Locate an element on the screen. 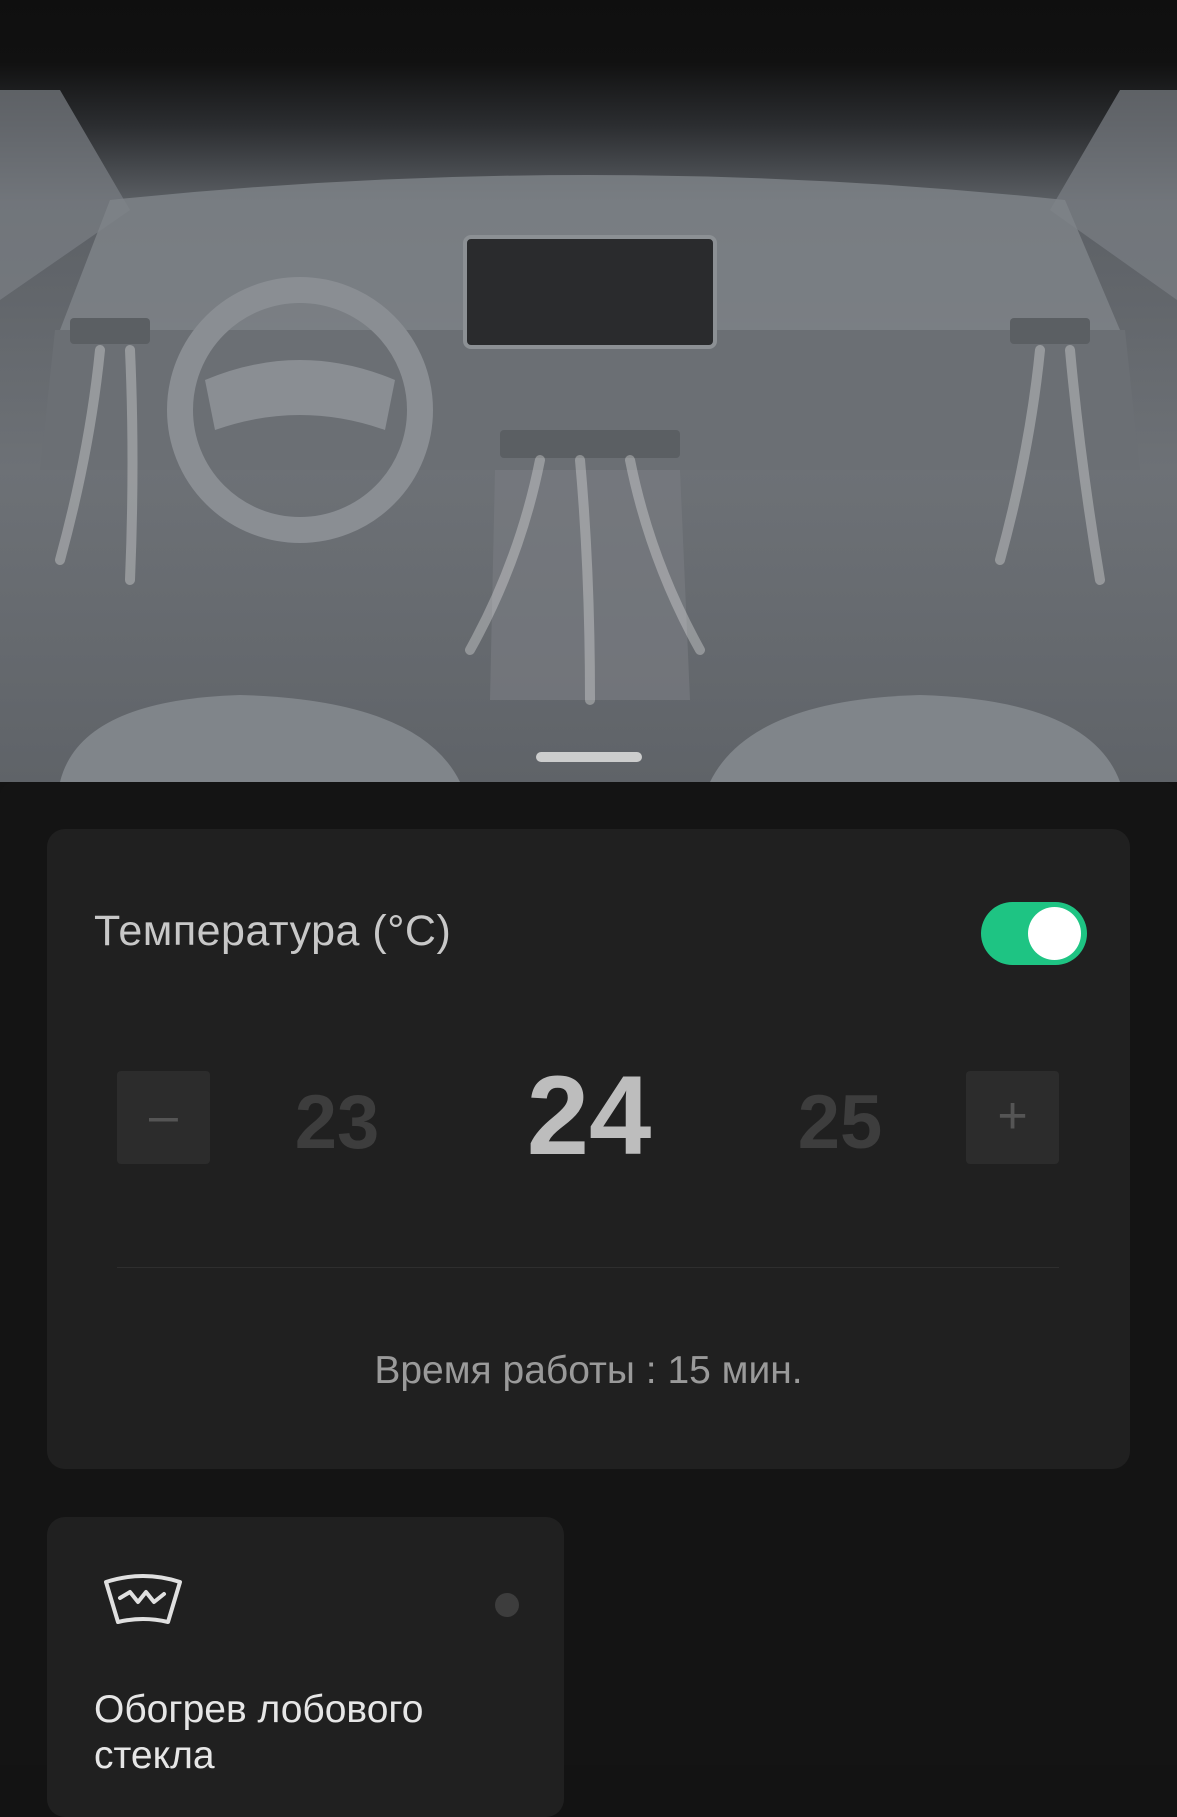 The image size is (1177, 1817). decrease-temperature-button: – is located at coordinates (163, 1117).